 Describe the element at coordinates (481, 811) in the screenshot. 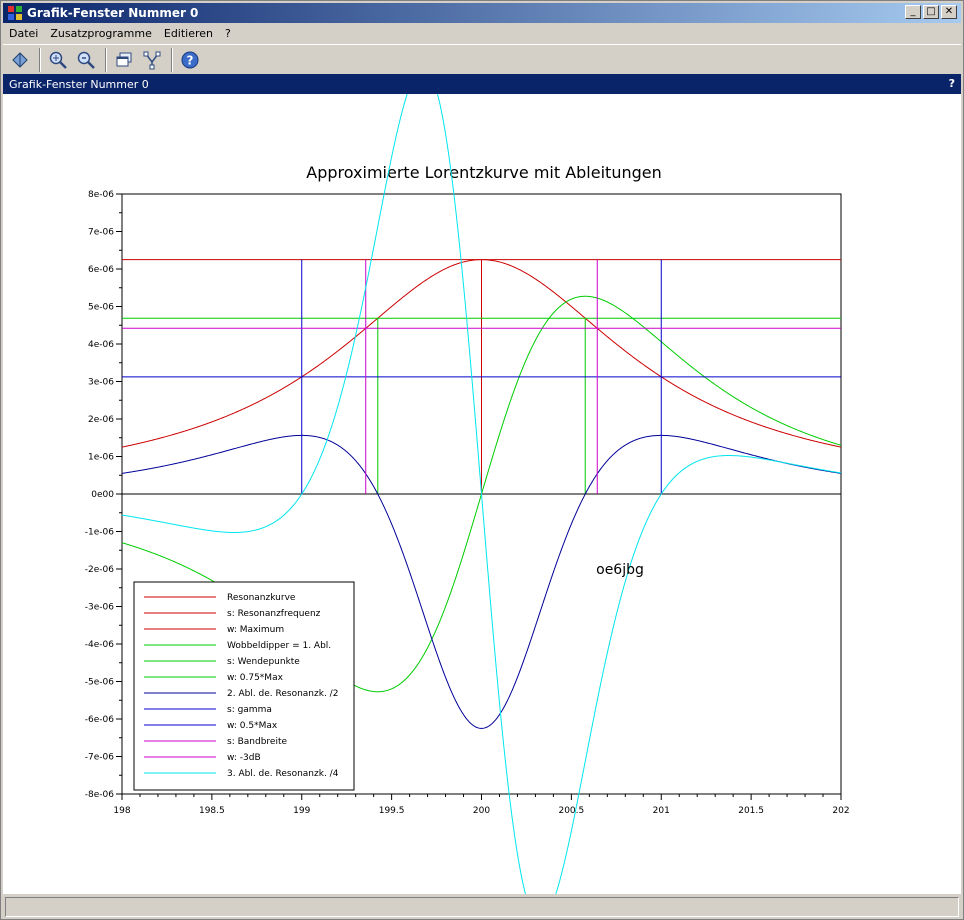

I see `x-tick-label: 200` at that location.